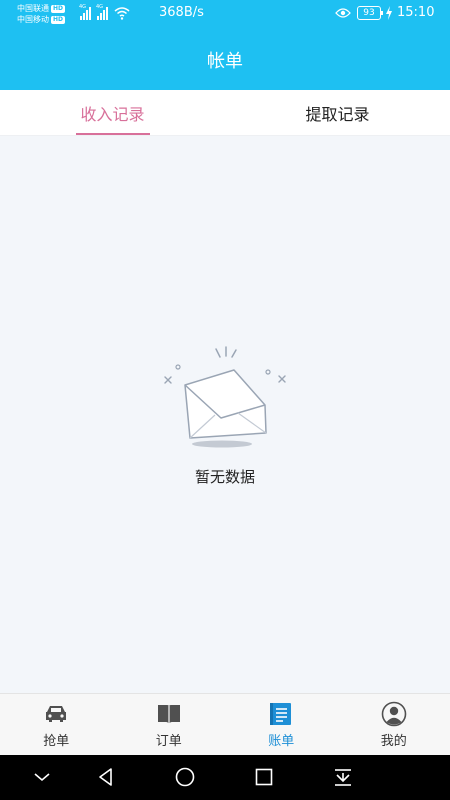  I want to click on eye-icon, so click(343, 13).